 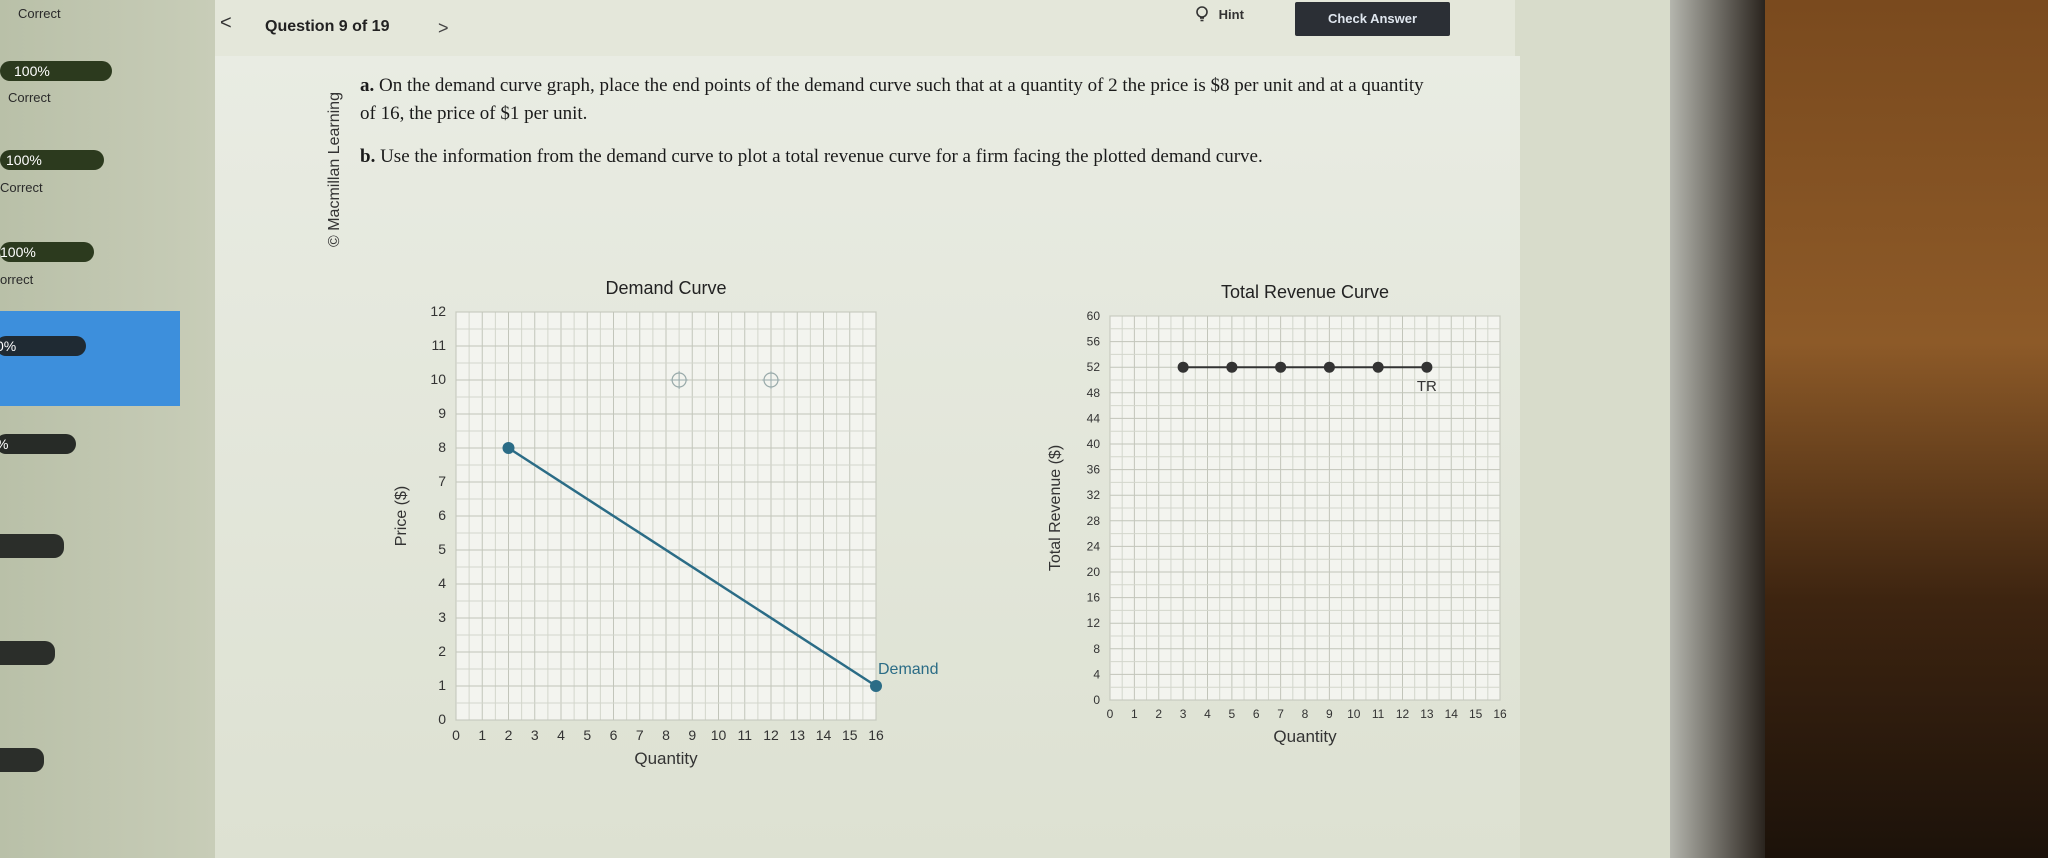 I want to click on part-b-label: b., so click(x=368, y=156).